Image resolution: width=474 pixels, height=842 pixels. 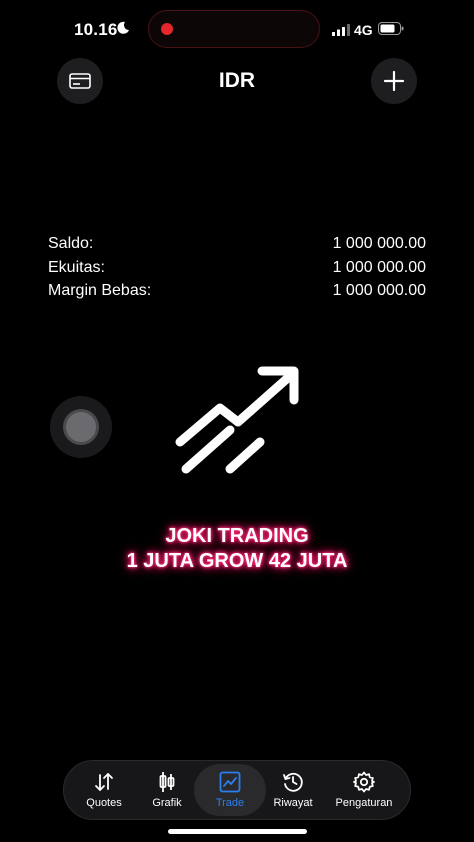 I want to click on balance-row: Saldo: 1 000 000.00, so click(x=237, y=244).